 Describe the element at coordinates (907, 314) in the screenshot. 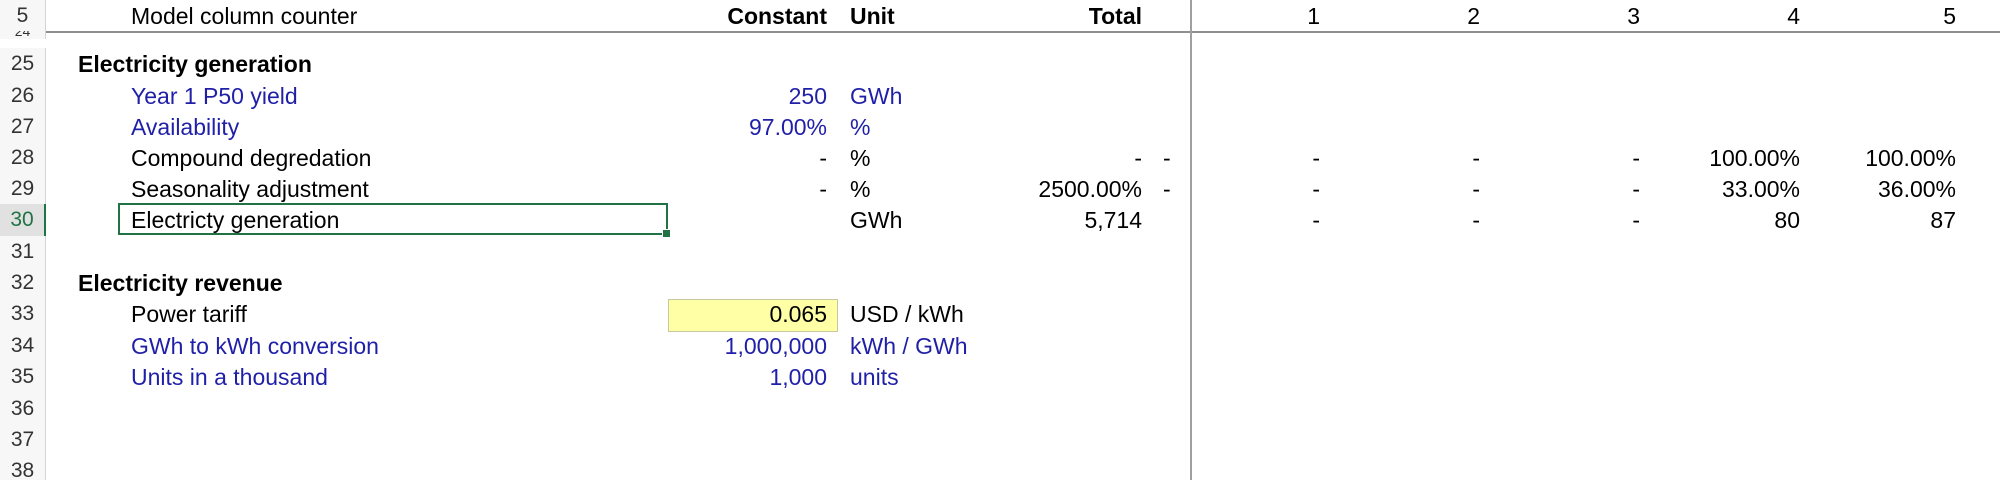

I see `unit-cell: USD / kWh` at that location.